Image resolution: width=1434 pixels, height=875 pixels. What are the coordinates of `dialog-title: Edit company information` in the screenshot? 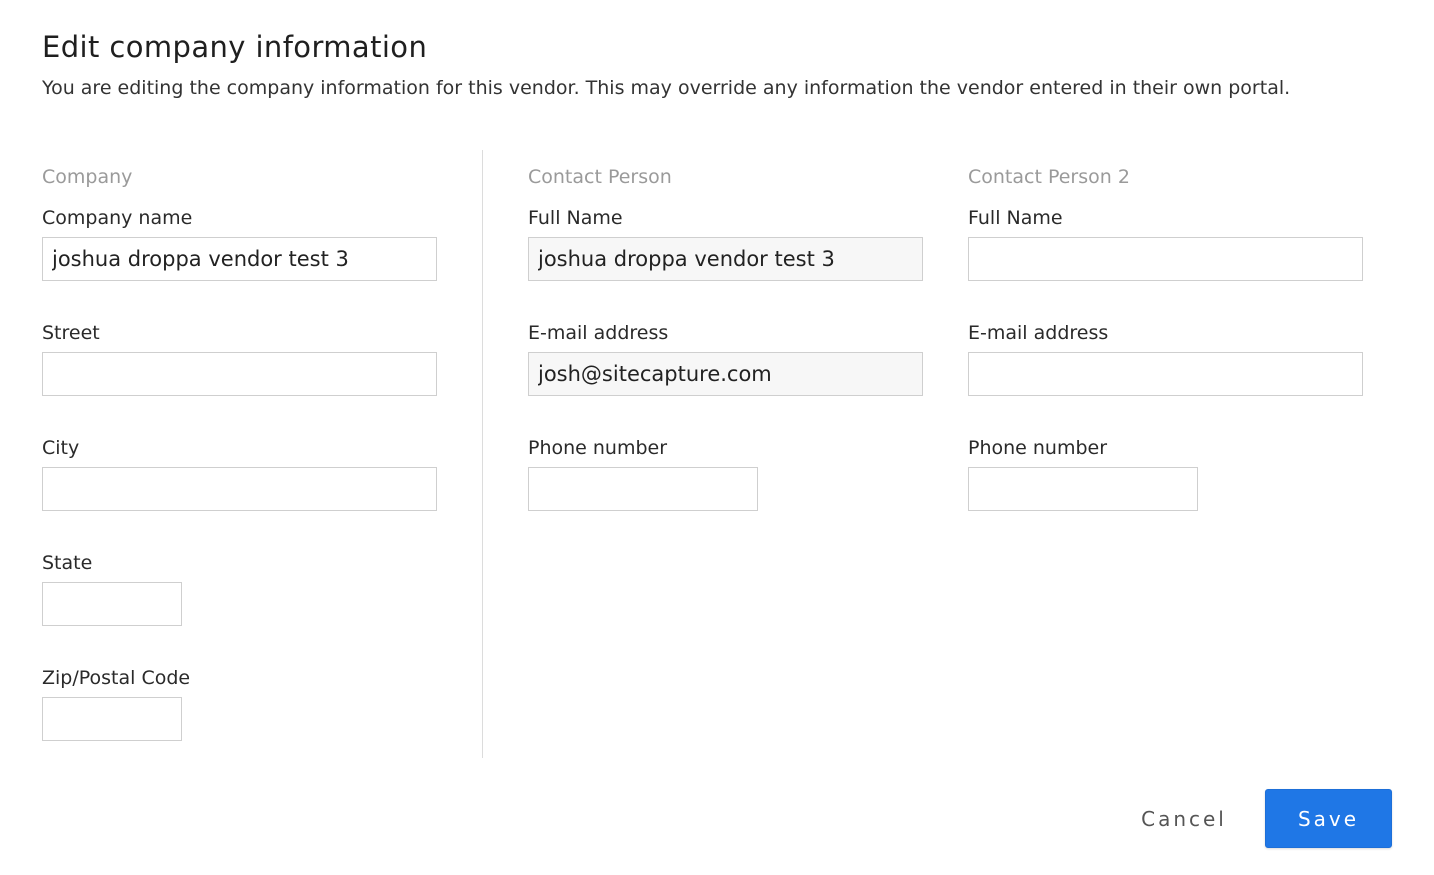 It's located at (235, 47).